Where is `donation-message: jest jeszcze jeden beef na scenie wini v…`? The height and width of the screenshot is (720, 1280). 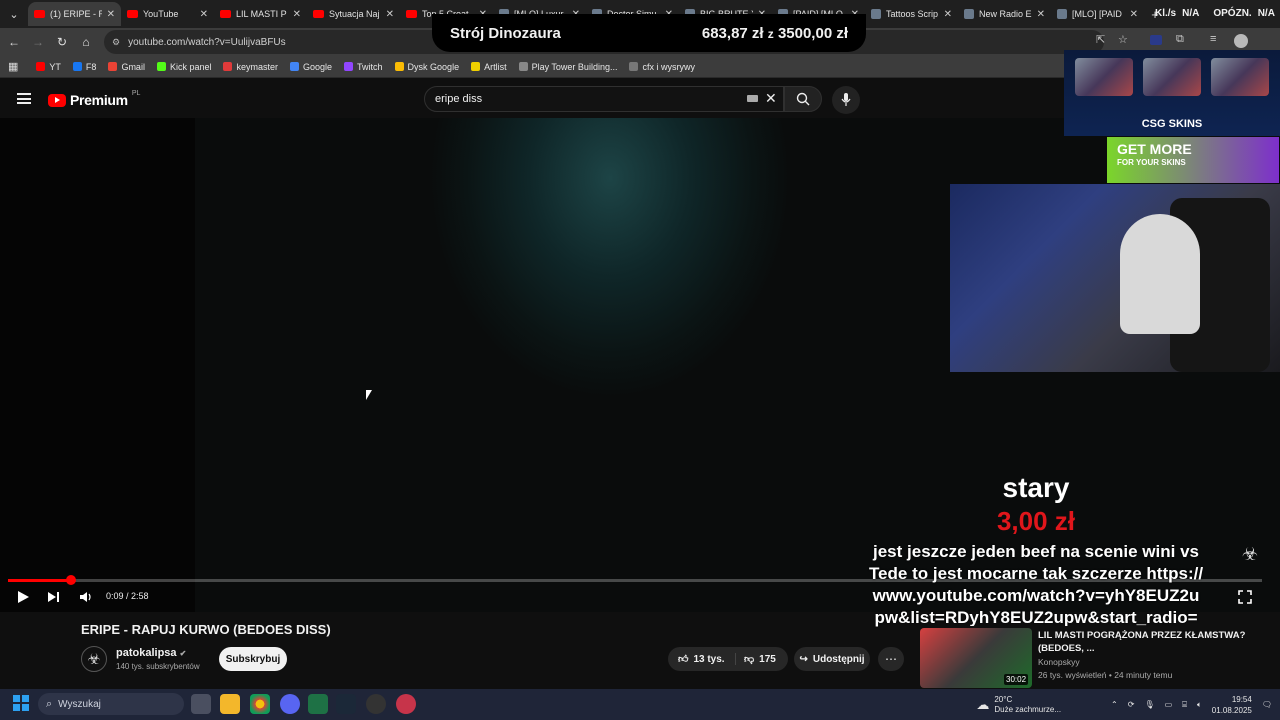 donation-message: jest jeszcze jeden beef na scenie wini v… is located at coordinates (1036, 584).